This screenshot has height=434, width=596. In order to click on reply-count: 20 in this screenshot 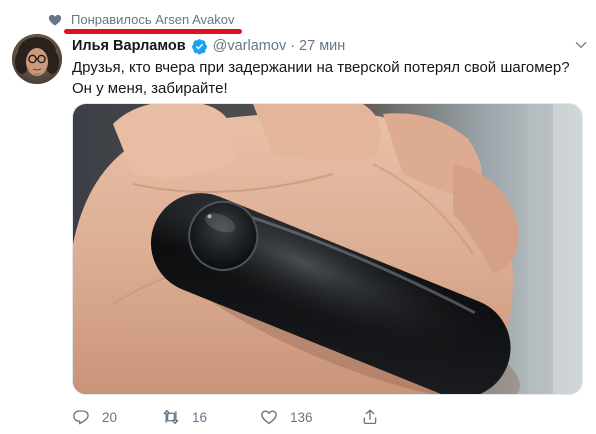, I will do `click(110, 417)`.